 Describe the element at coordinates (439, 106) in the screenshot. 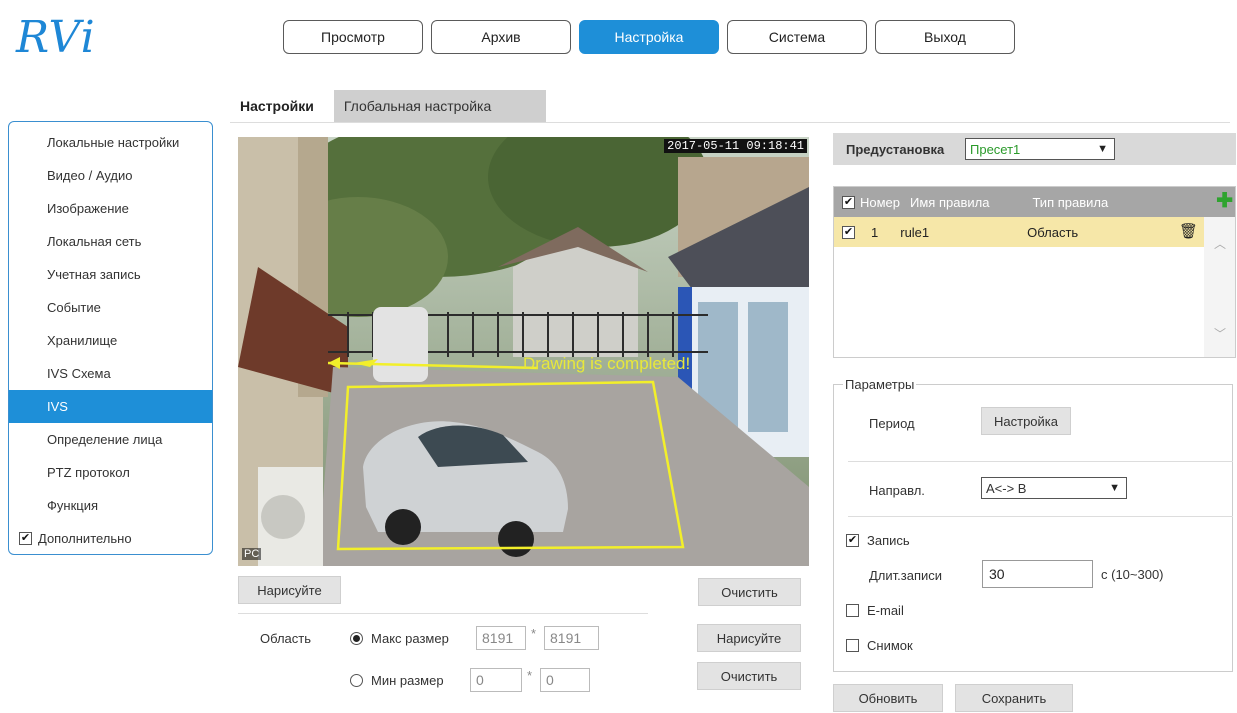

I see `tab-global-settings: Глобальная настройка` at that location.